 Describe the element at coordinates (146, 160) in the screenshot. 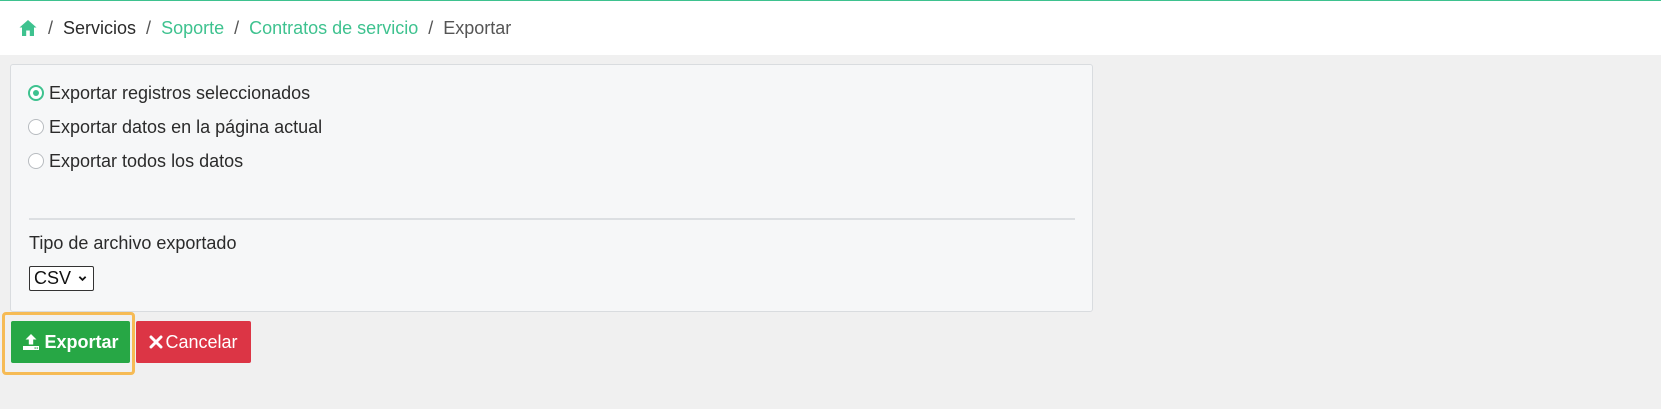

I see `option-label: Exportar todos los datos` at that location.